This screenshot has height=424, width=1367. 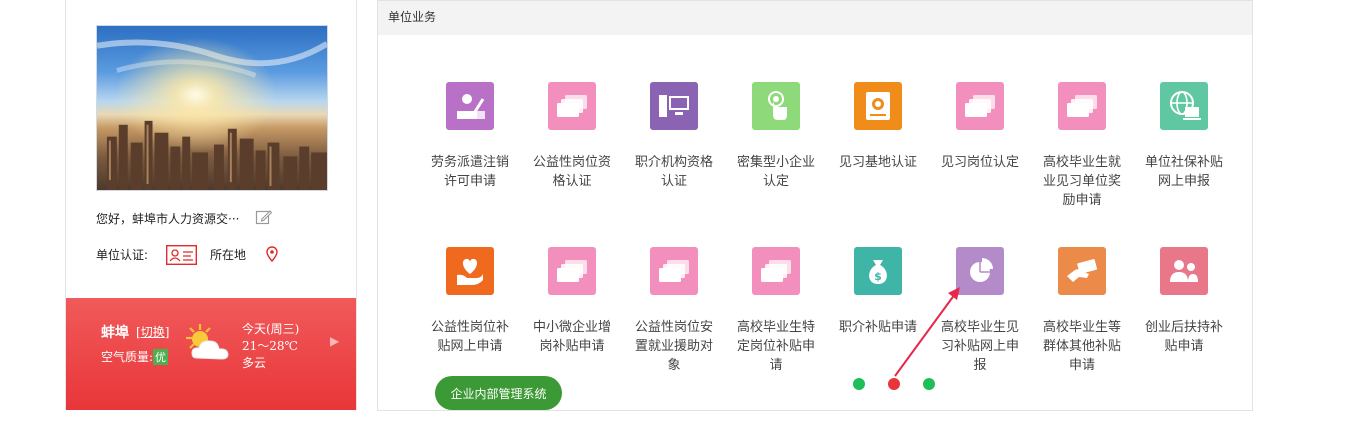 What do you see at coordinates (263, 217) in the screenshot?
I see `edit-icon` at bounding box center [263, 217].